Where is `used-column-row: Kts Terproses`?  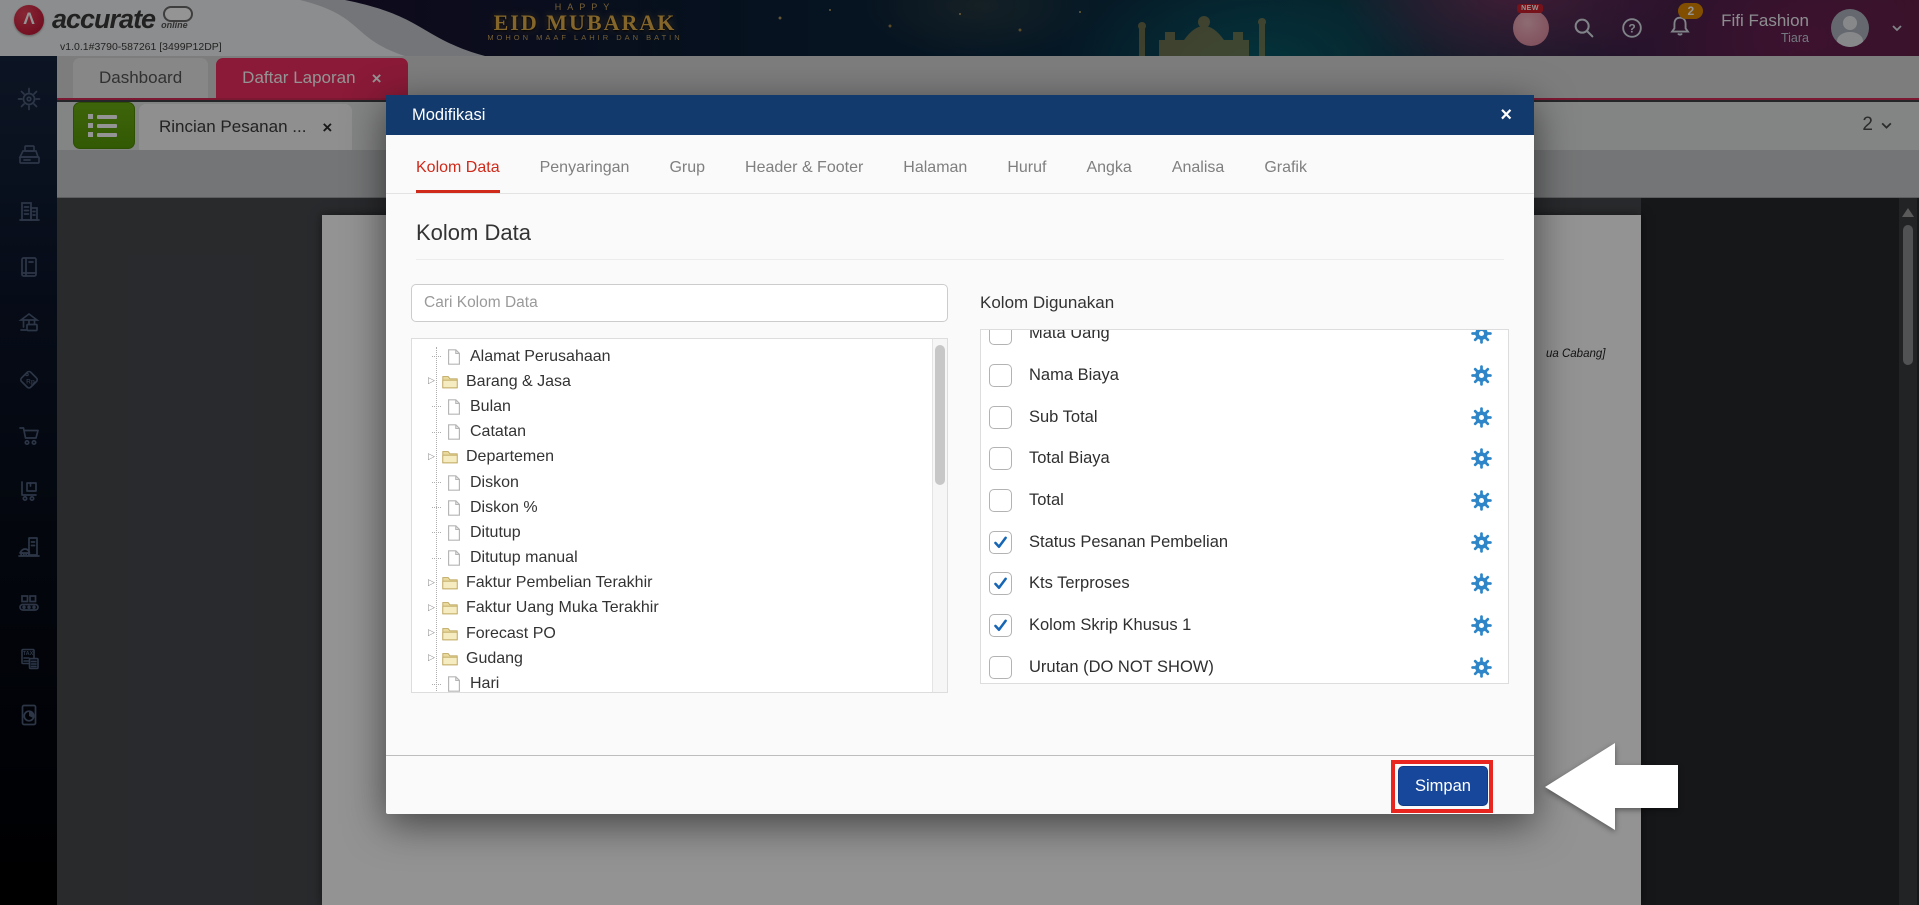 used-column-row: Kts Terproses is located at coordinates (1244, 584).